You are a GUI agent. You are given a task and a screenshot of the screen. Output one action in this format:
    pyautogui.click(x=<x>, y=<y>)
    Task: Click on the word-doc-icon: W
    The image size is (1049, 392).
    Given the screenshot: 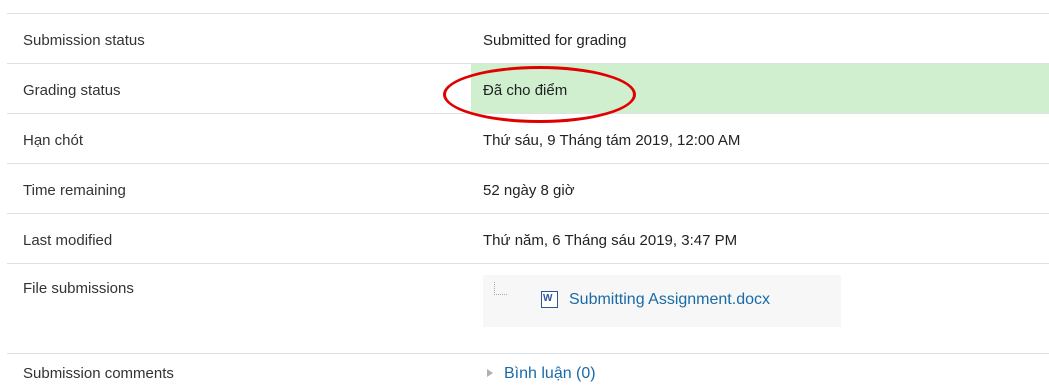 What is the action you would take?
    pyautogui.click(x=549, y=299)
    